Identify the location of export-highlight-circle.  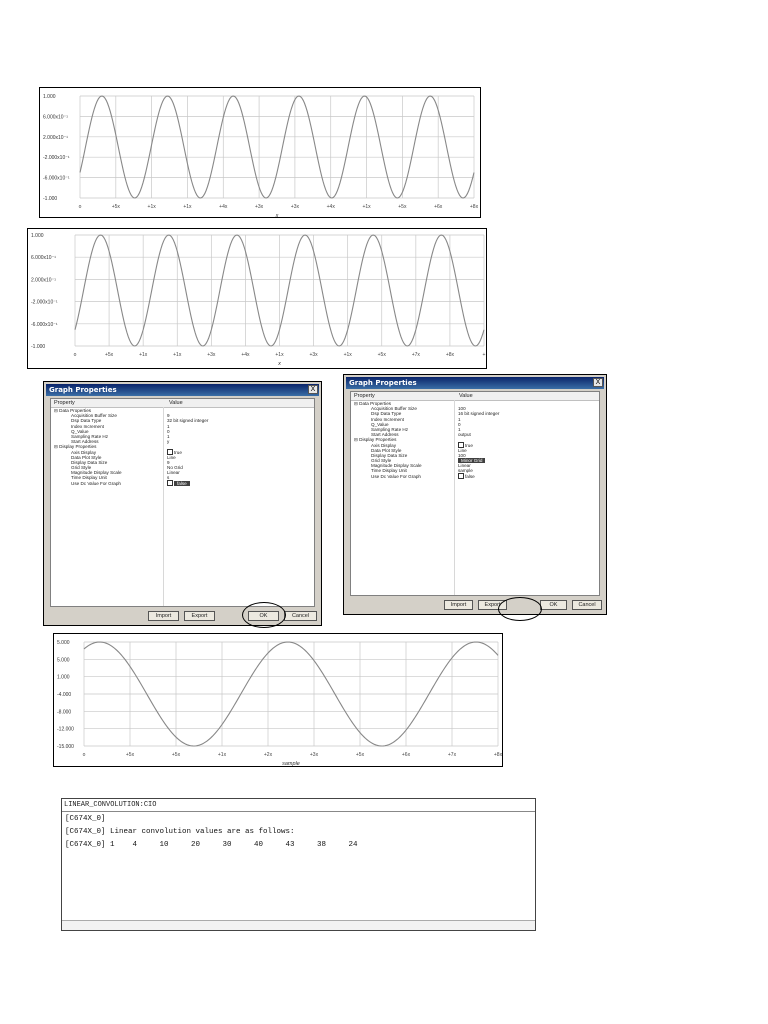
(520, 609).